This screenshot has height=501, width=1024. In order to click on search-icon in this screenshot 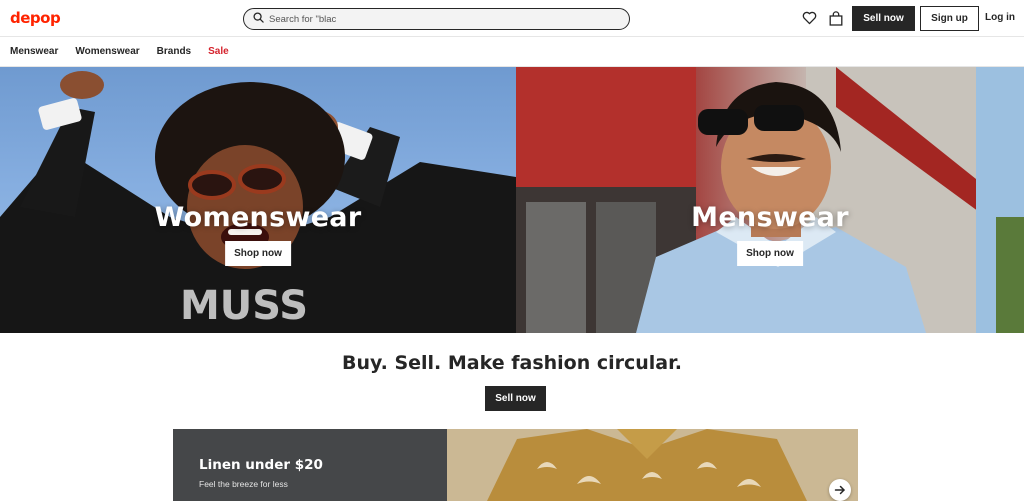, I will do `click(258, 19)`.